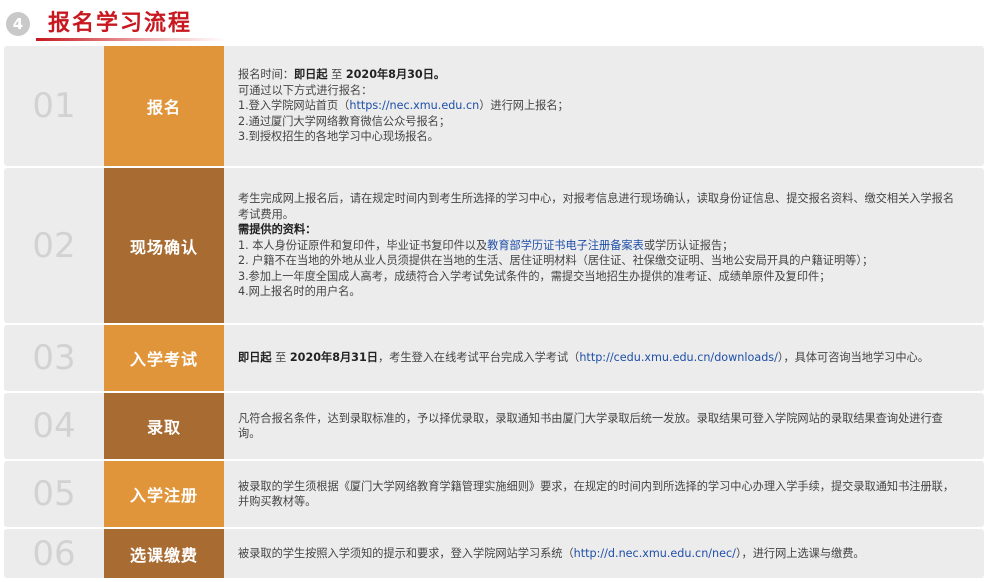  Describe the element at coordinates (492, 21) in the screenshot. I see `section-header: 4 报名学习流程` at that location.